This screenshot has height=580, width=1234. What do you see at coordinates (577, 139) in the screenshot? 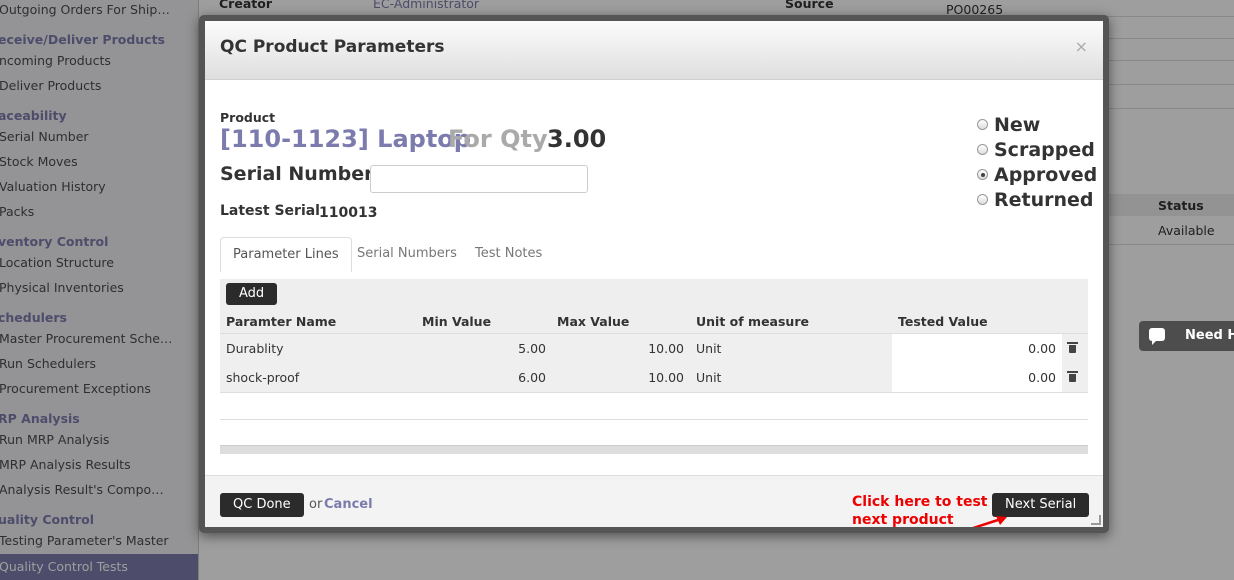
I see `qty-value: 3.00` at bounding box center [577, 139].